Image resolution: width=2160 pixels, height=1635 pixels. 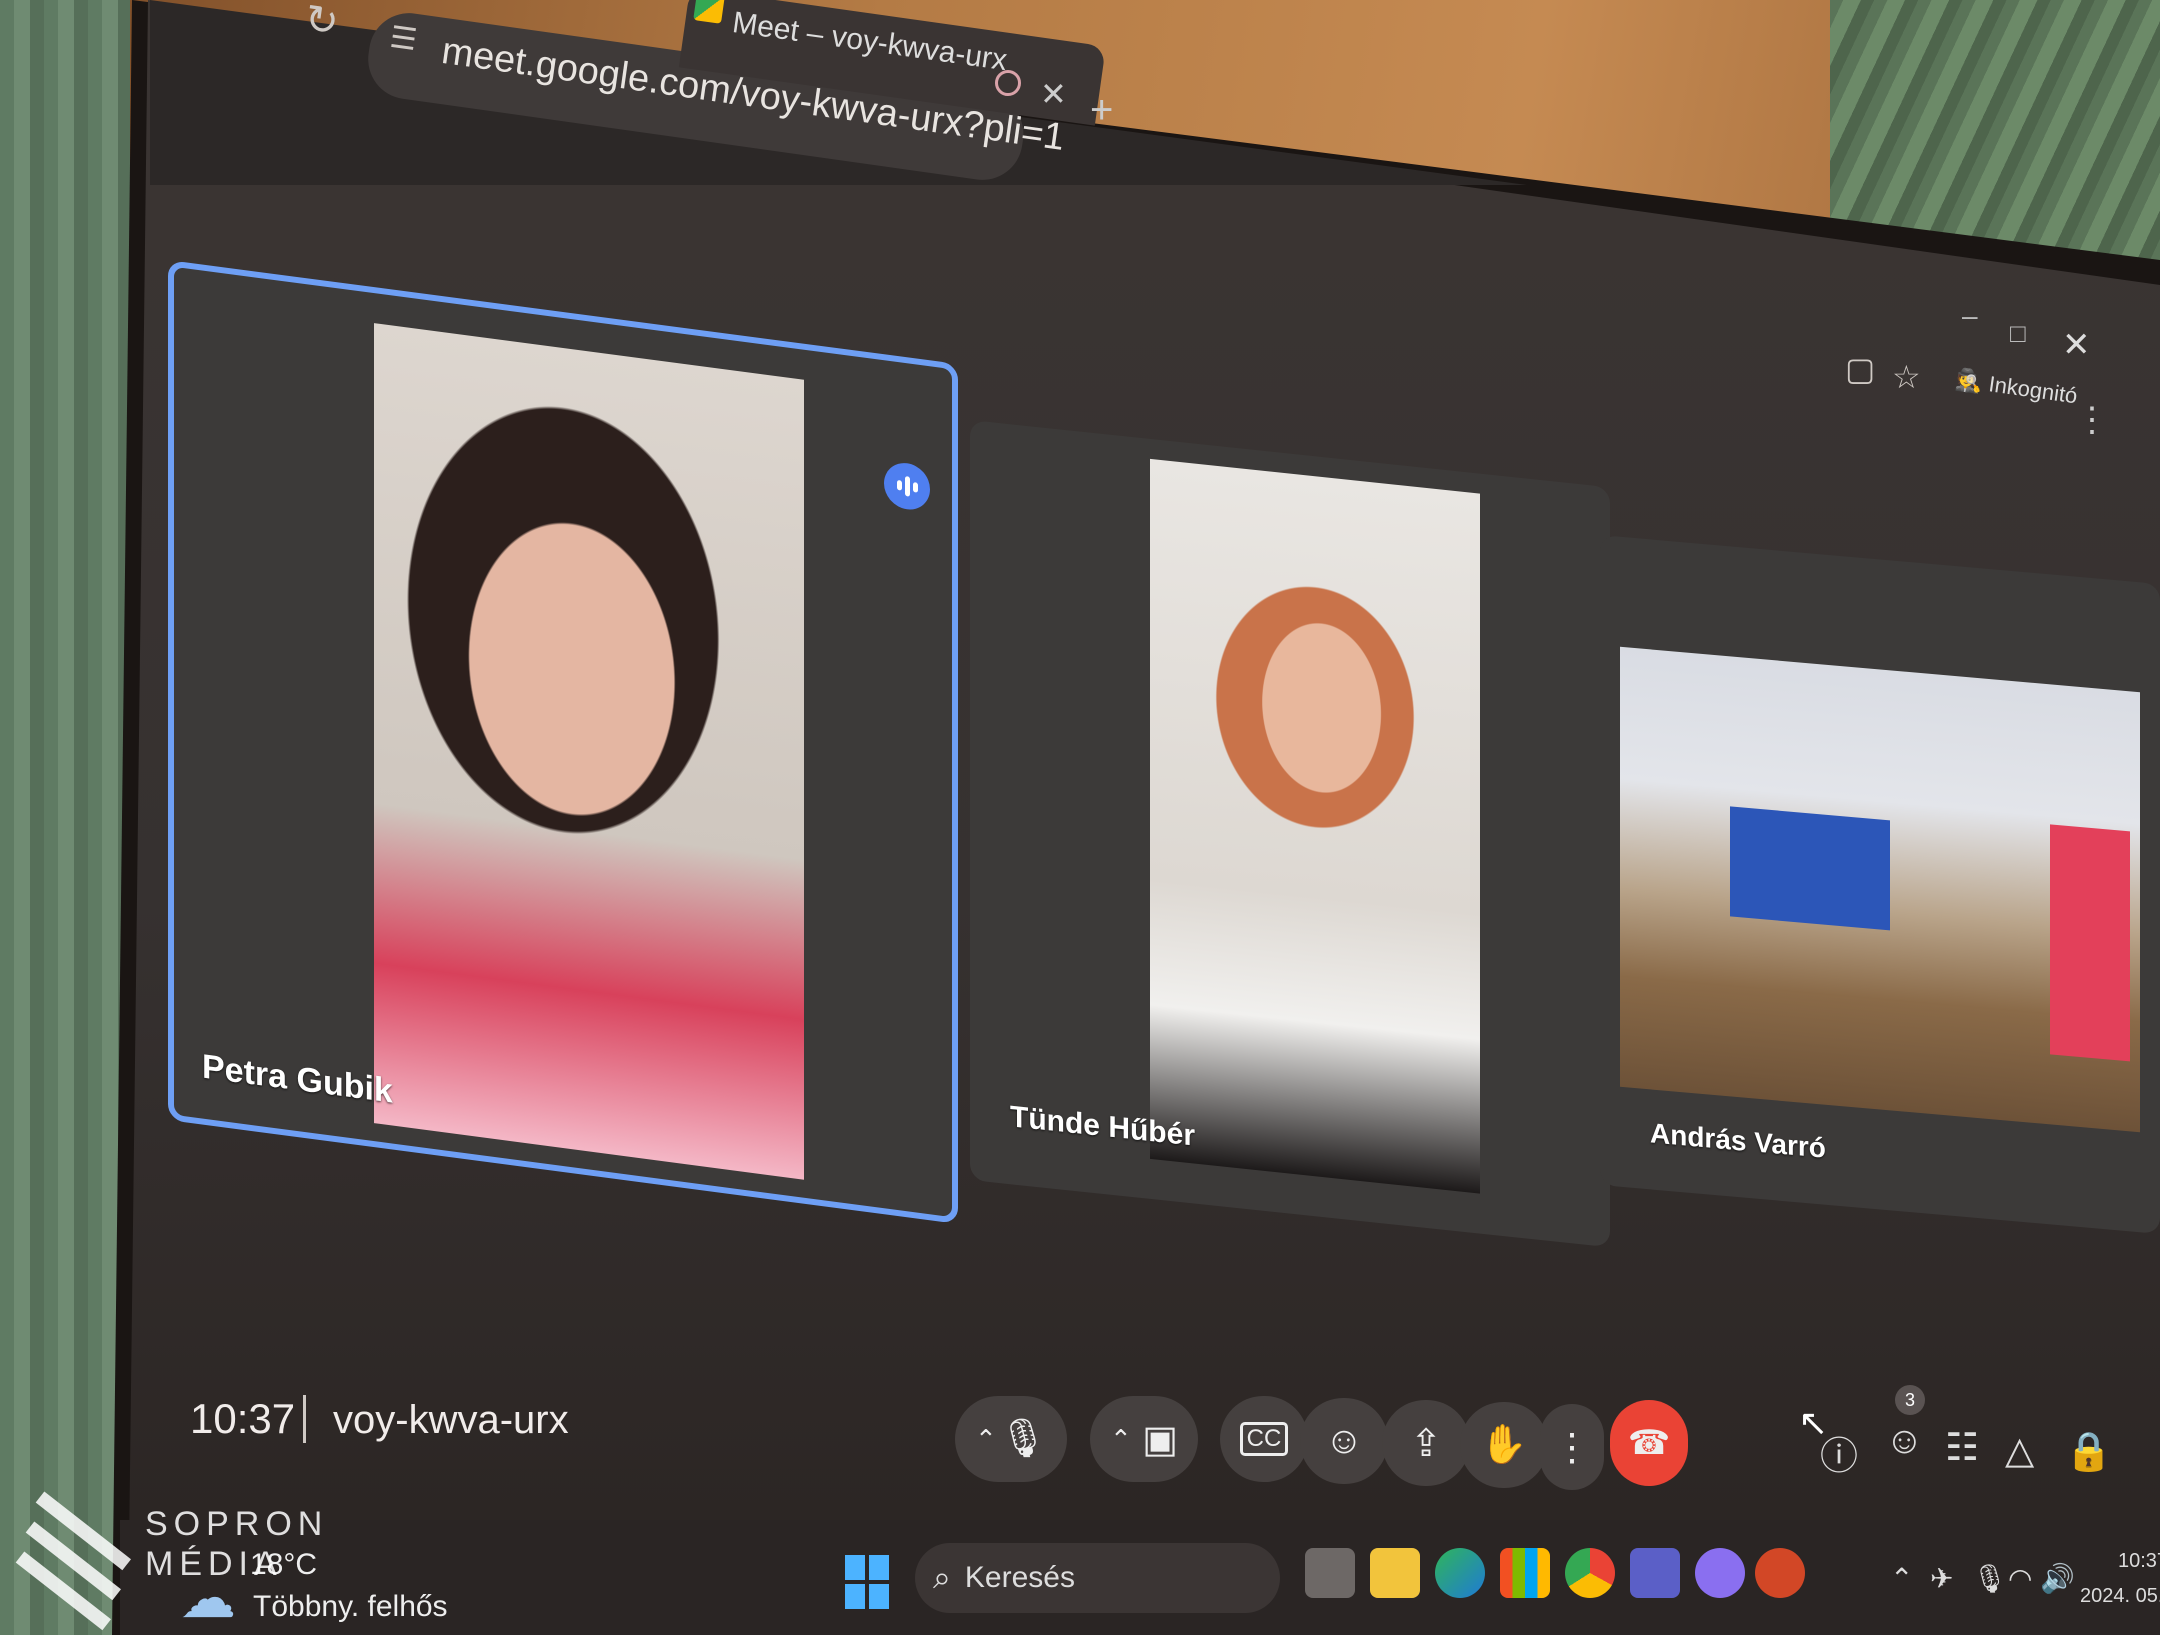 I want to click on meeting-time: 10:37, so click(x=243, y=1418).